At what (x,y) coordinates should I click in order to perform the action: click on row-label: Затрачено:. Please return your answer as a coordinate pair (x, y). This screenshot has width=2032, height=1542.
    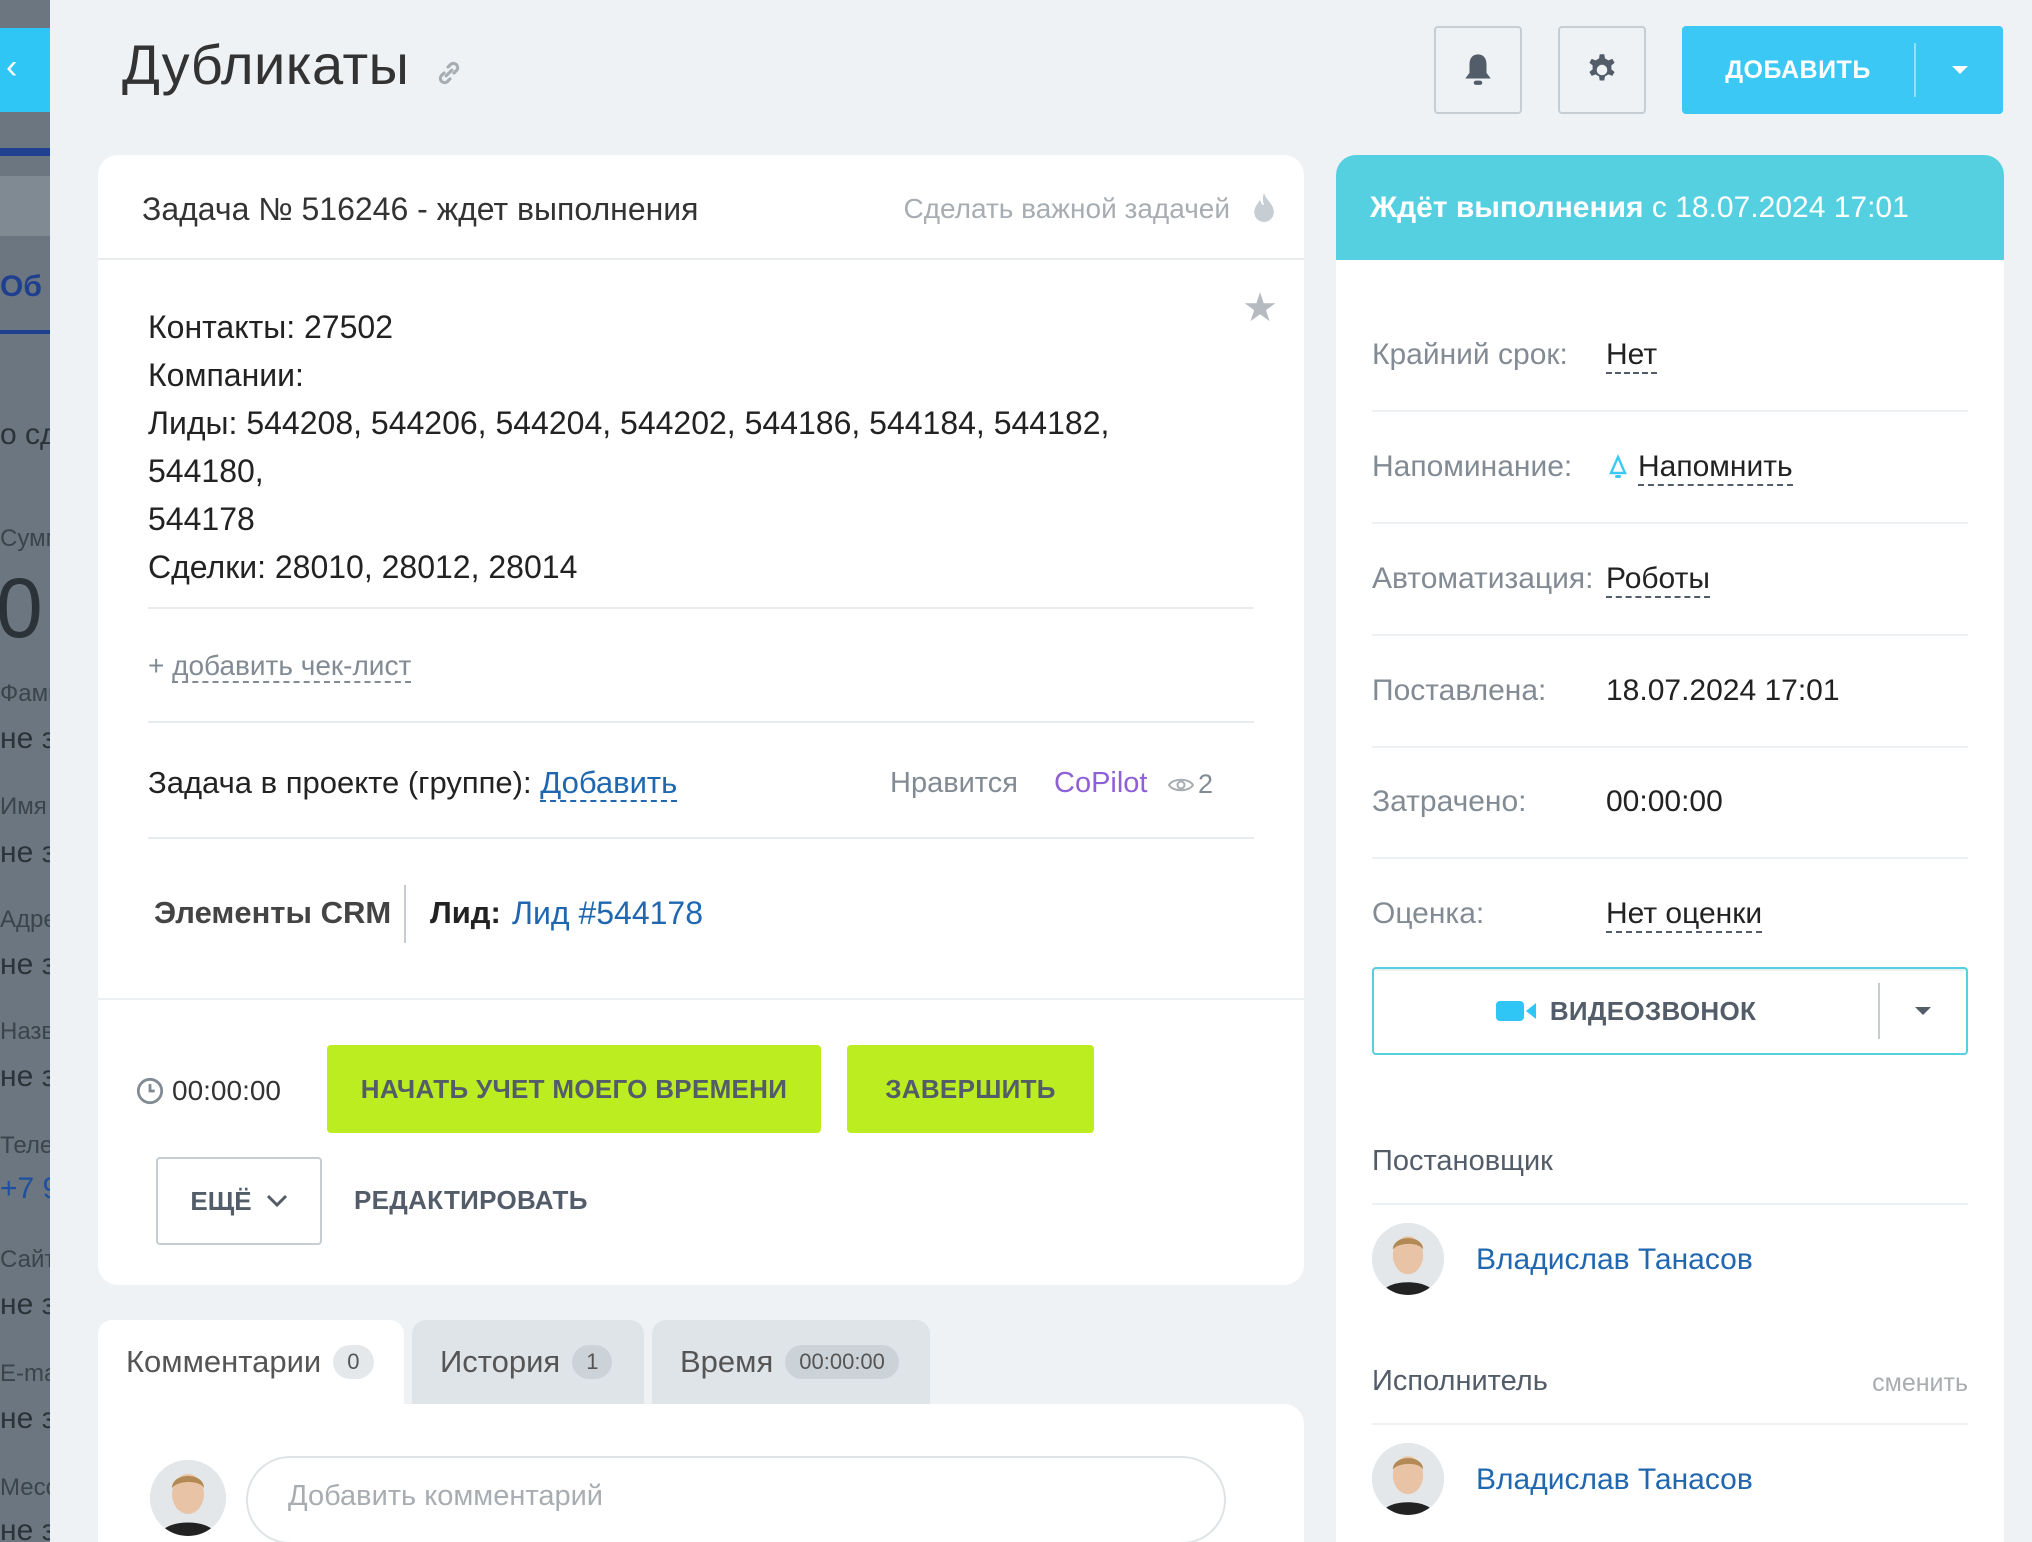
    Looking at the image, I should click on (1449, 801).